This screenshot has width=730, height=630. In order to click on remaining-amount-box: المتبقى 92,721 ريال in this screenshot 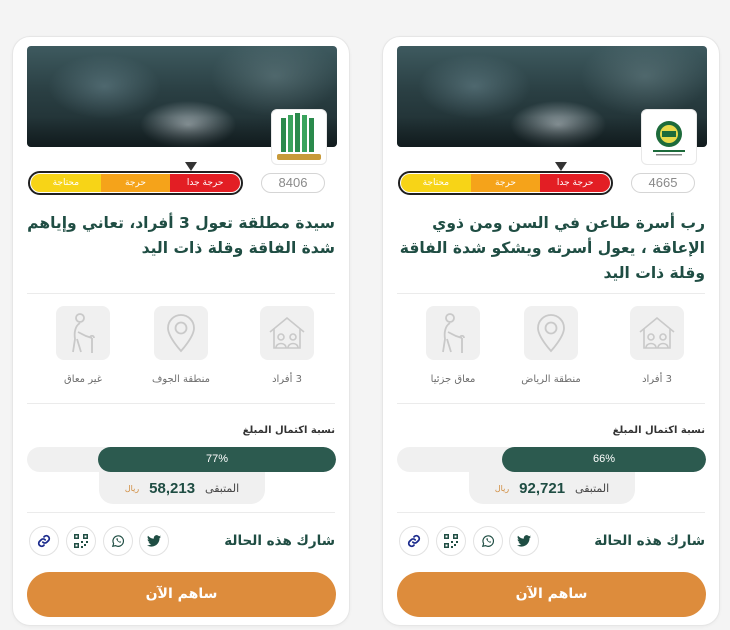, I will do `click(552, 488)`.